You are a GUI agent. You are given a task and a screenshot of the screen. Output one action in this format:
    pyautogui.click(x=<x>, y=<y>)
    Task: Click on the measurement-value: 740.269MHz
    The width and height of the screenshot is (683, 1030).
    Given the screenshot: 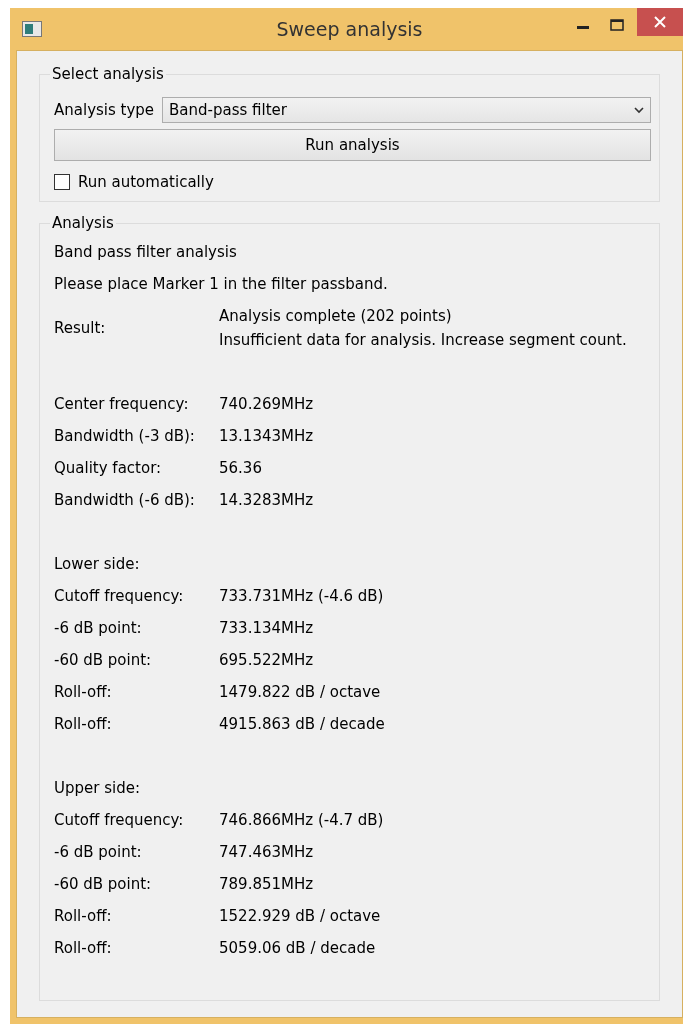 What is the action you would take?
    pyautogui.click(x=267, y=404)
    